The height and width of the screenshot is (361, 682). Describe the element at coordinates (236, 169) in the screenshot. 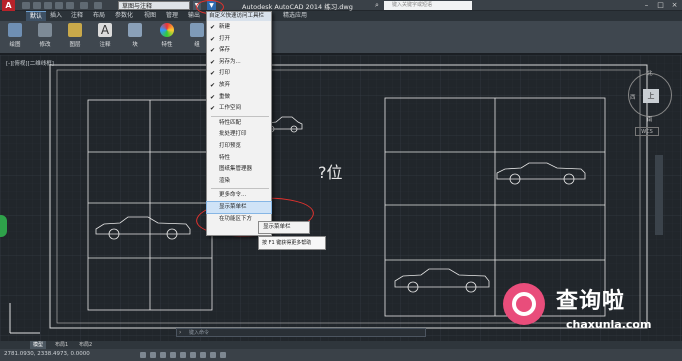

I see `menu-item-label: 图纸集管理器` at that location.